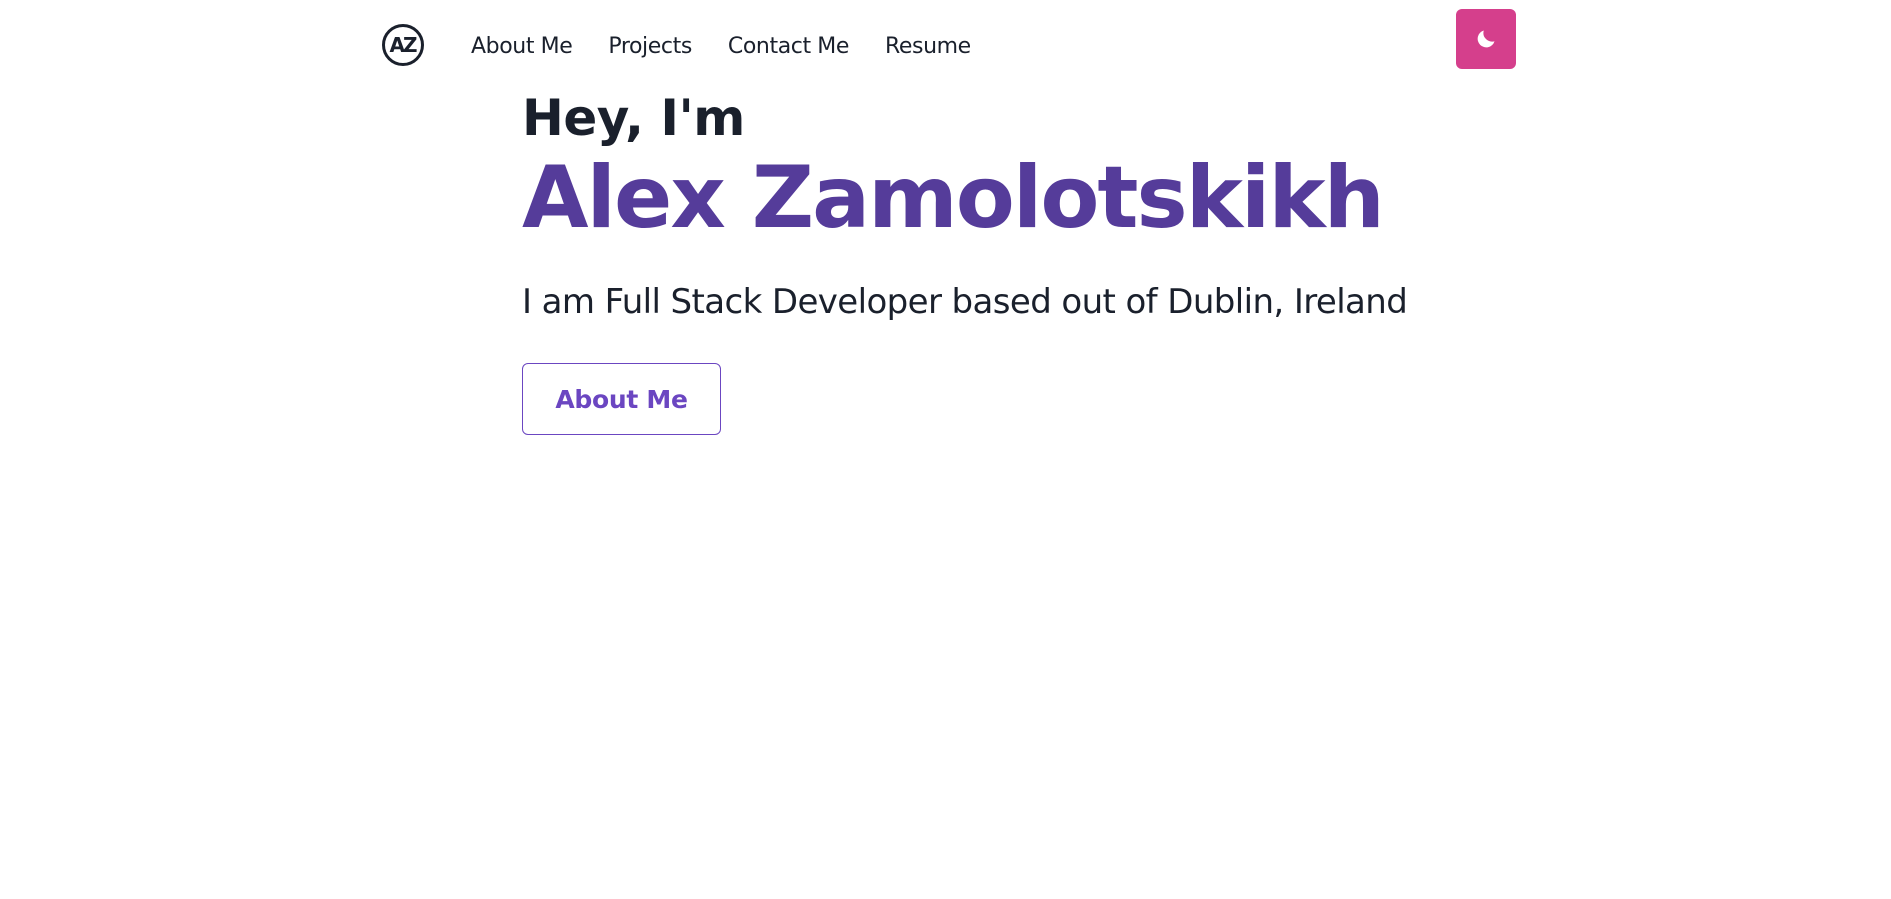 This screenshot has height=899, width=1891. What do you see at coordinates (522, 47) in the screenshot?
I see `nav-link-about-me: About Me` at bounding box center [522, 47].